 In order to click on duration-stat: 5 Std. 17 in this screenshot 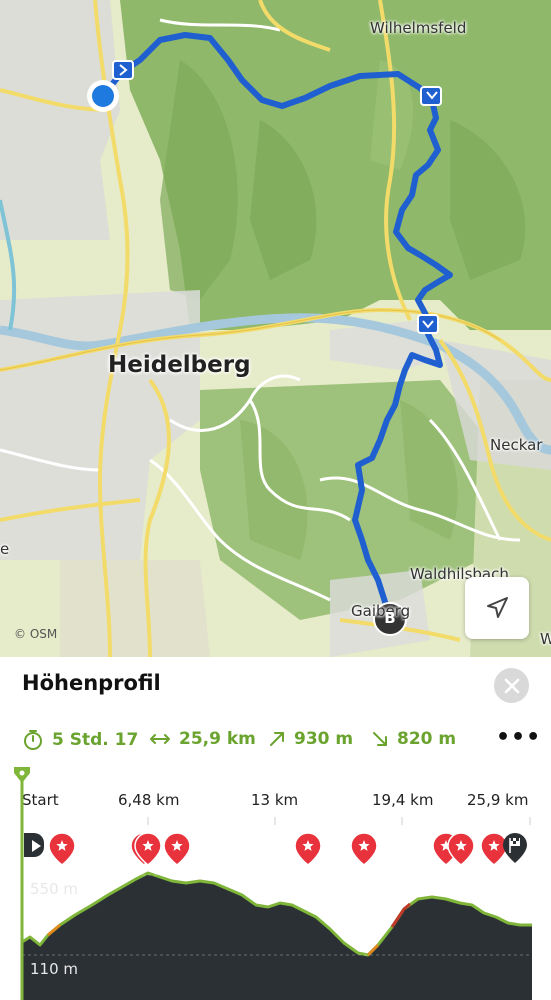, I will do `click(80, 740)`.